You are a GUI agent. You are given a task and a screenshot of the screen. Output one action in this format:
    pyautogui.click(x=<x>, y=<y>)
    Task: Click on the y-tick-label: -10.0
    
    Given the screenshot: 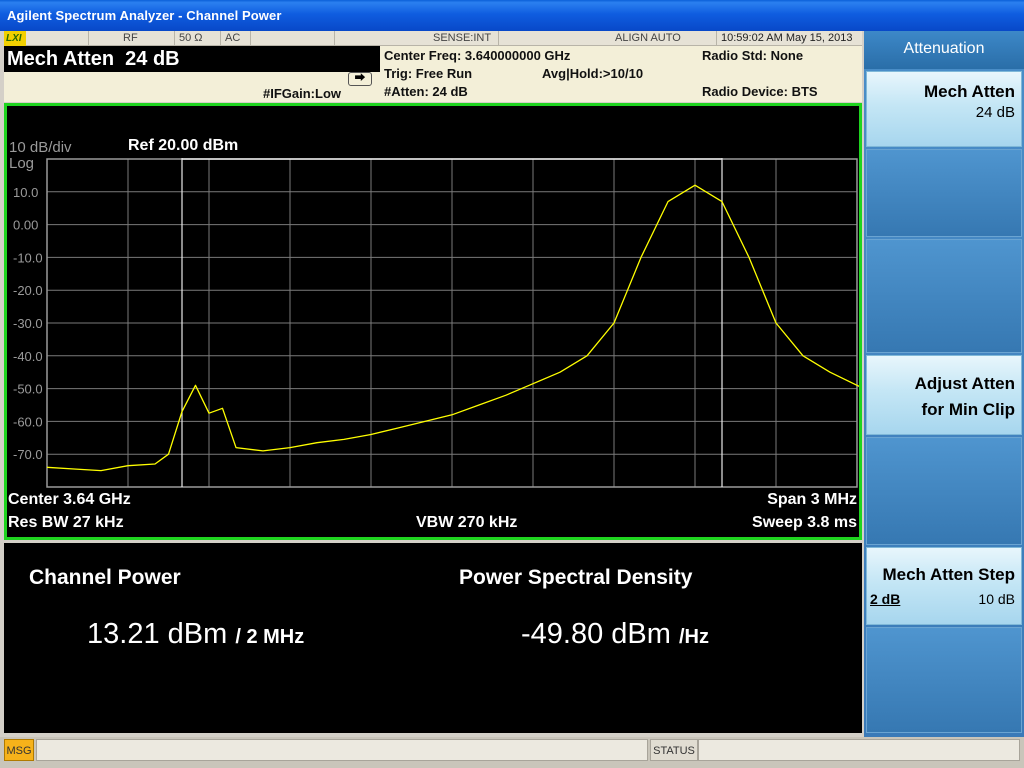 What is the action you would take?
    pyautogui.click(x=28, y=257)
    